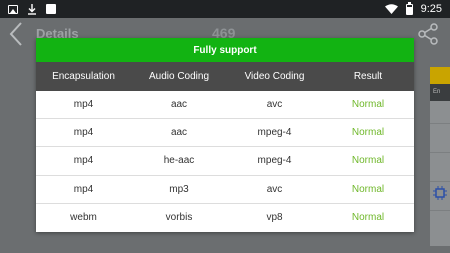  I want to click on cell-audio: he-aac, so click(179, 161).